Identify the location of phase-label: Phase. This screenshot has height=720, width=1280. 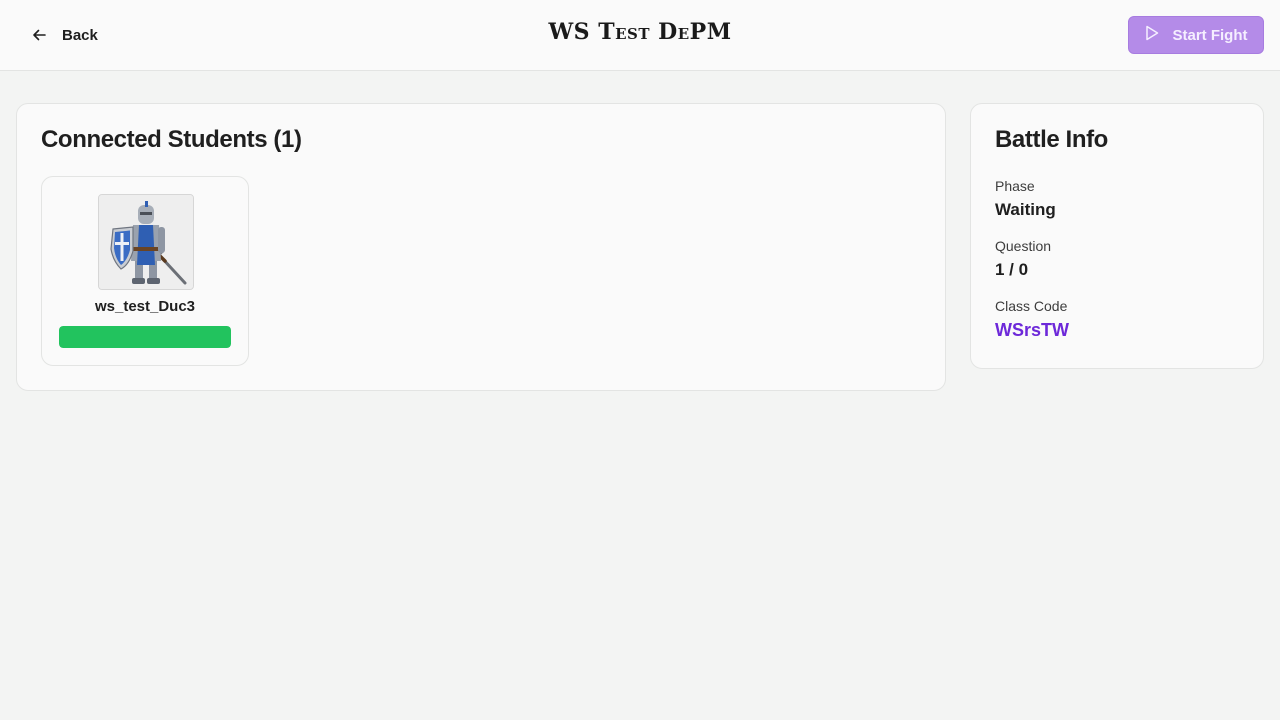
(1015, 186).